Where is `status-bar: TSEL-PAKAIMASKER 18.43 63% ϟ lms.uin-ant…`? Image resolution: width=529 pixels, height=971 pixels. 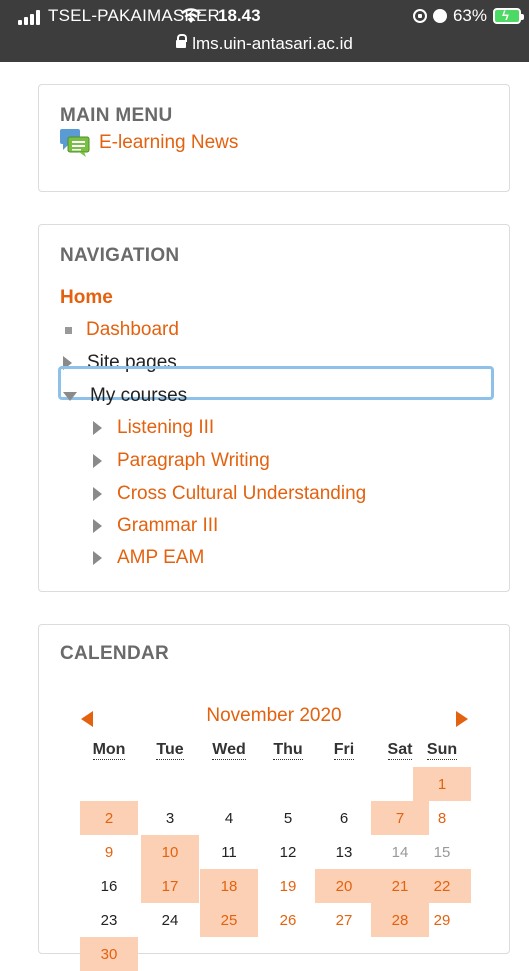
status-bar: TSEL-PAKAIMASKER 18.43 63% ϟ lms.uin-ant… is located at coordinates (264, 31).